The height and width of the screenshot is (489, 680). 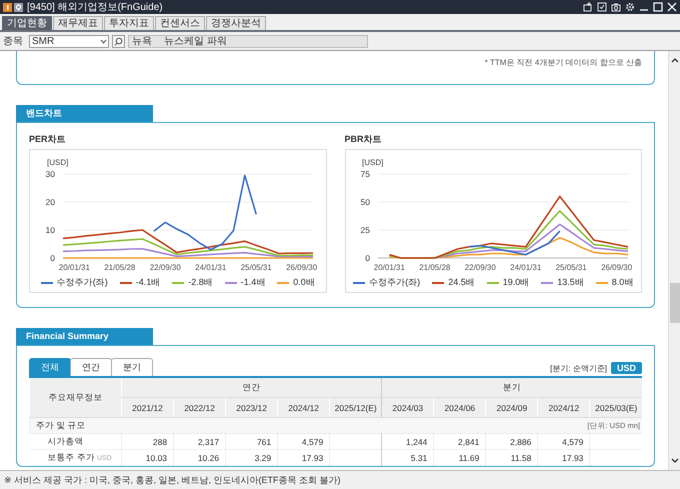 I want to click on checklist-icon, so click(x=602, y=7).